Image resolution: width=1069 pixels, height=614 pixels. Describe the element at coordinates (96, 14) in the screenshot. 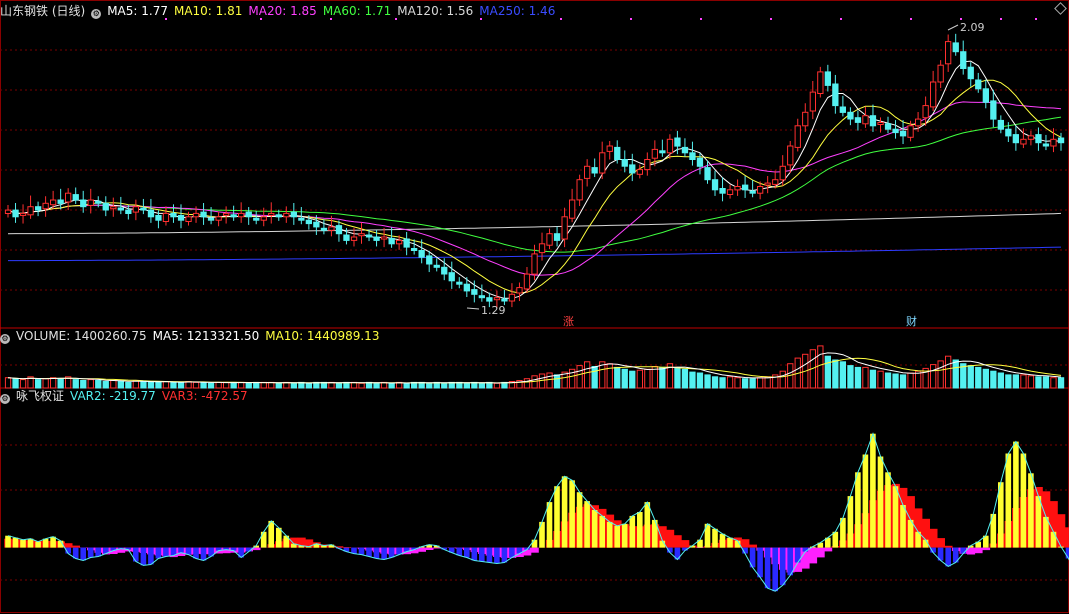

I see `settings-gear-icon: ⚙` at that location.